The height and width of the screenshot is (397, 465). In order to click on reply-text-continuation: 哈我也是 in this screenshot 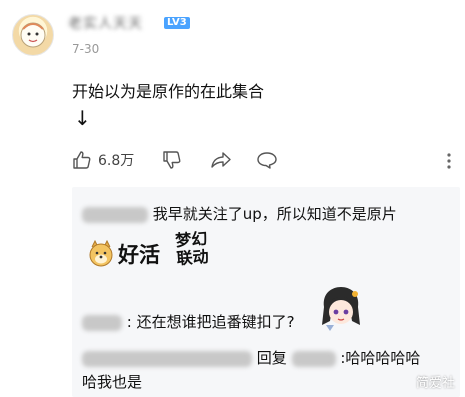, I will do `click(112, 382)`.